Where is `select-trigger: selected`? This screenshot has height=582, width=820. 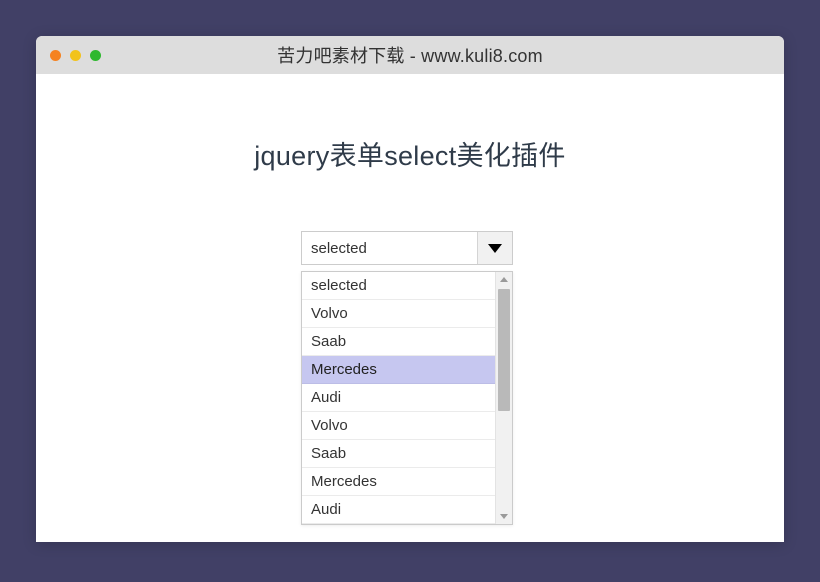 select-trigger: selected is located at coordinates (407, 248).